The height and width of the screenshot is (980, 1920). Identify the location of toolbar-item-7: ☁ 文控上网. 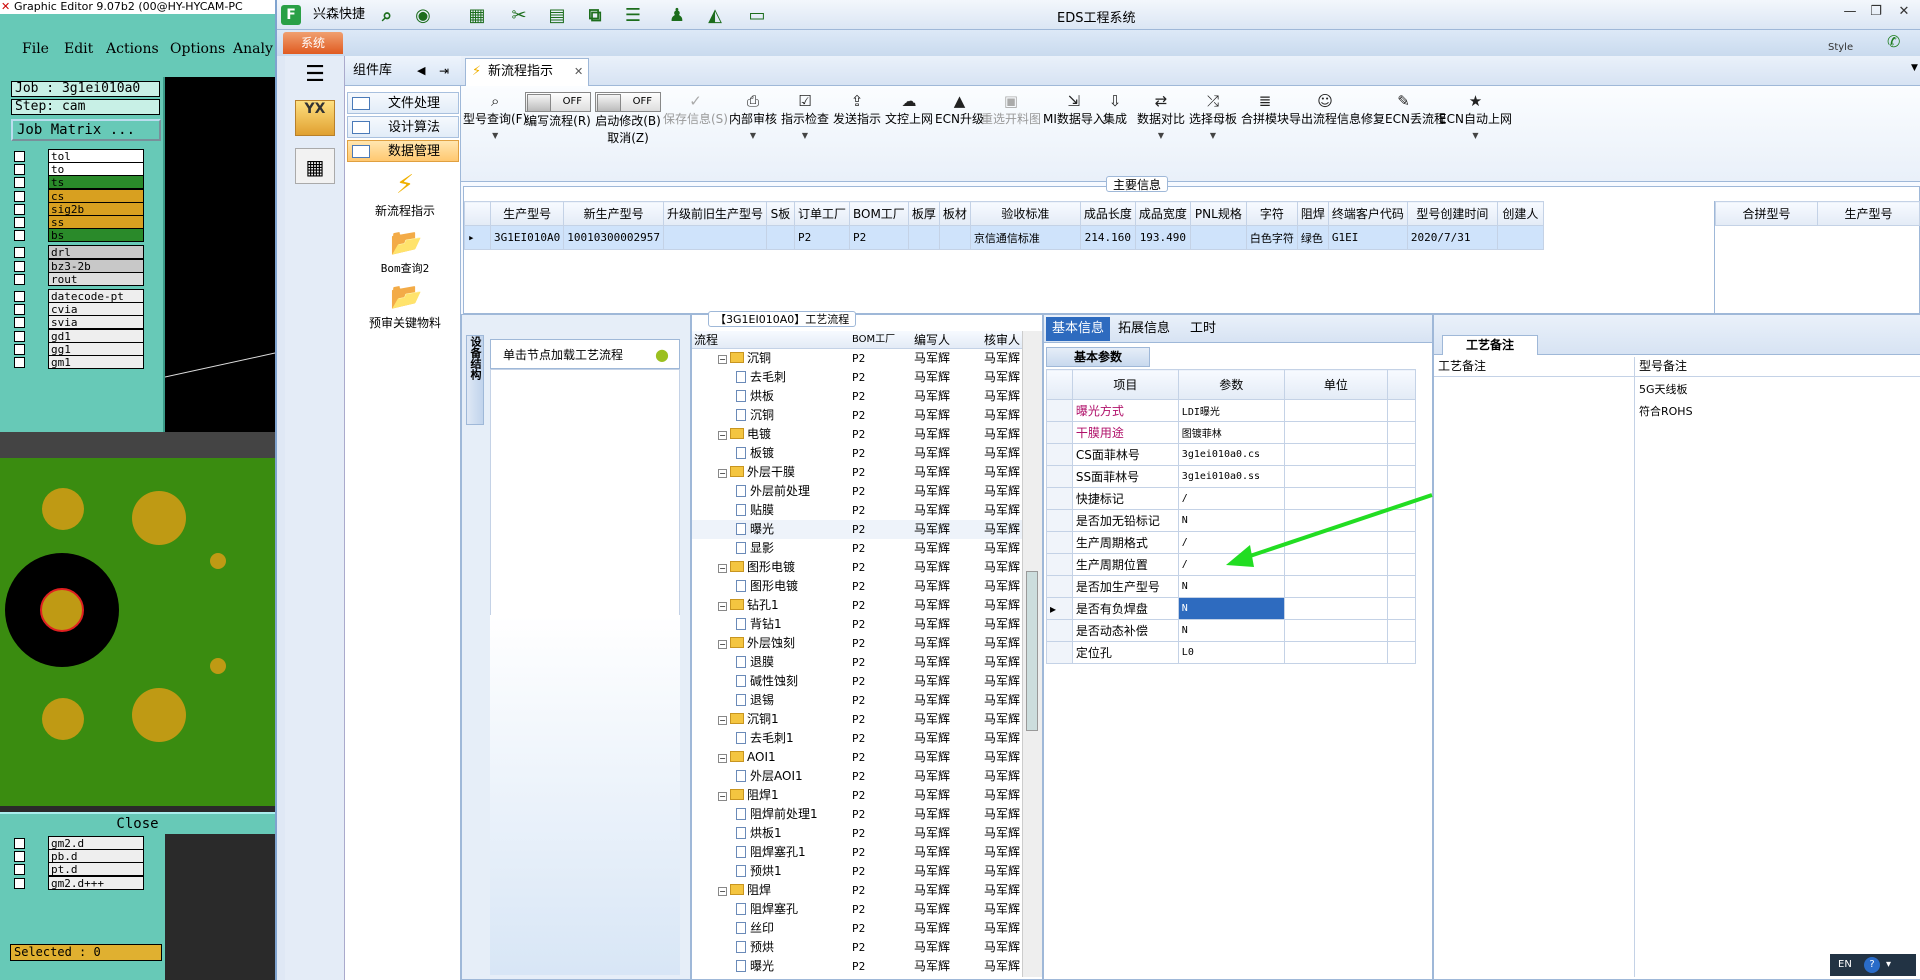
(909, 135).